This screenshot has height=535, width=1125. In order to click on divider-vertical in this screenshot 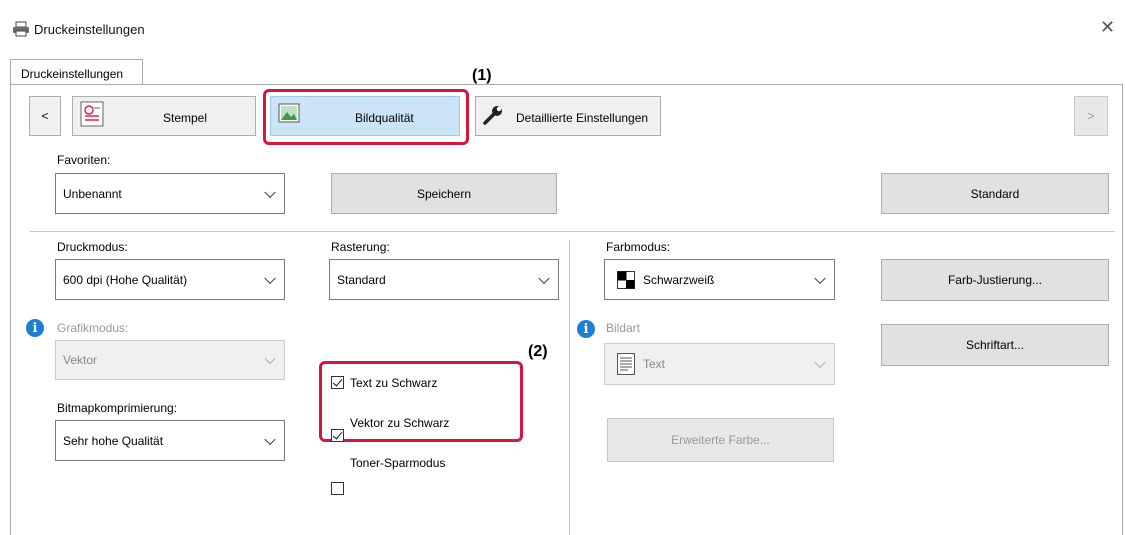, I will do `click(569, 387)`.